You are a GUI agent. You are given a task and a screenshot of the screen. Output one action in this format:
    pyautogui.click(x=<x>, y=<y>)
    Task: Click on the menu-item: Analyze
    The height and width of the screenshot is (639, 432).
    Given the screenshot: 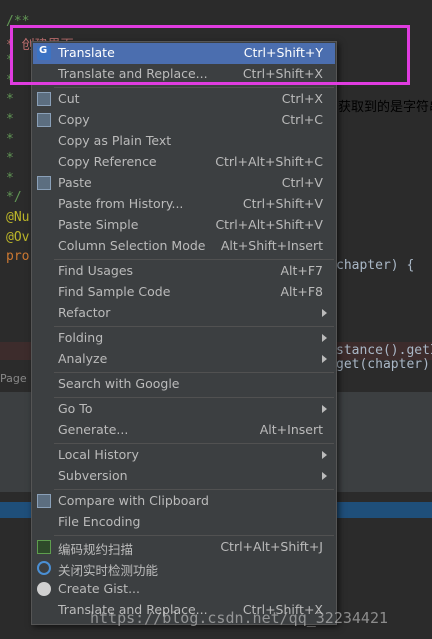 What is the action you would take?
    pyautogui.click(x=184, y=359)
    